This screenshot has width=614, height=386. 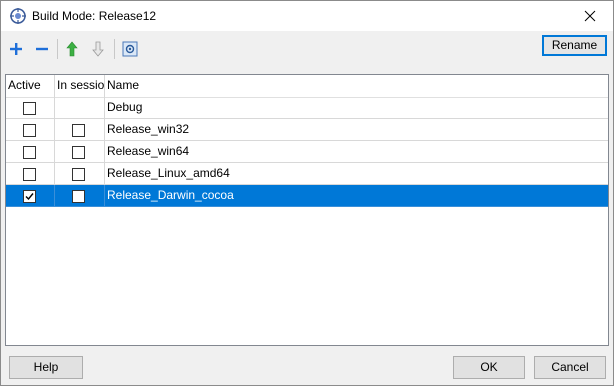 I want to click on toolbar, so click(x=307, y=50).